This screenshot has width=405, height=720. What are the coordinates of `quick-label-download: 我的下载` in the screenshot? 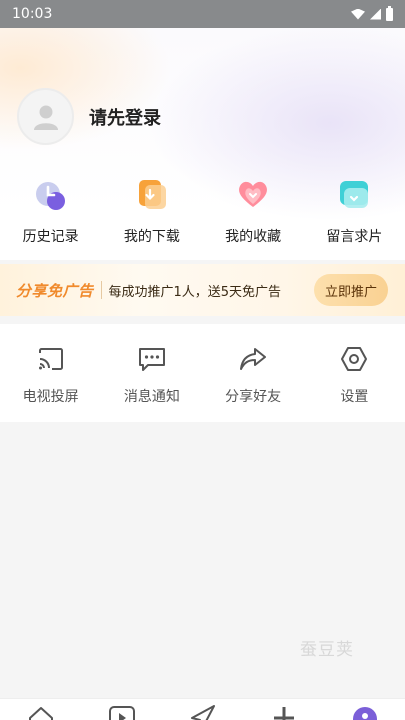 It's located at (151, 237).